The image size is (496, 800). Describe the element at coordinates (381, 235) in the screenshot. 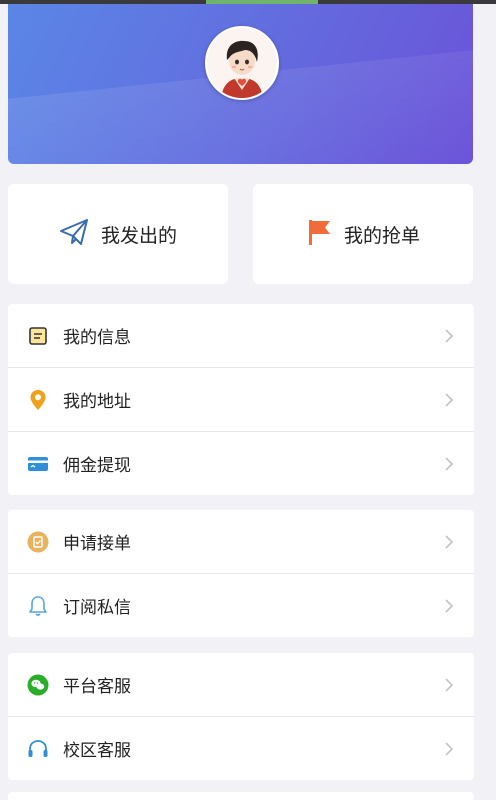

I see `my-grabbed-orders-label: 我的抢单` at that location.